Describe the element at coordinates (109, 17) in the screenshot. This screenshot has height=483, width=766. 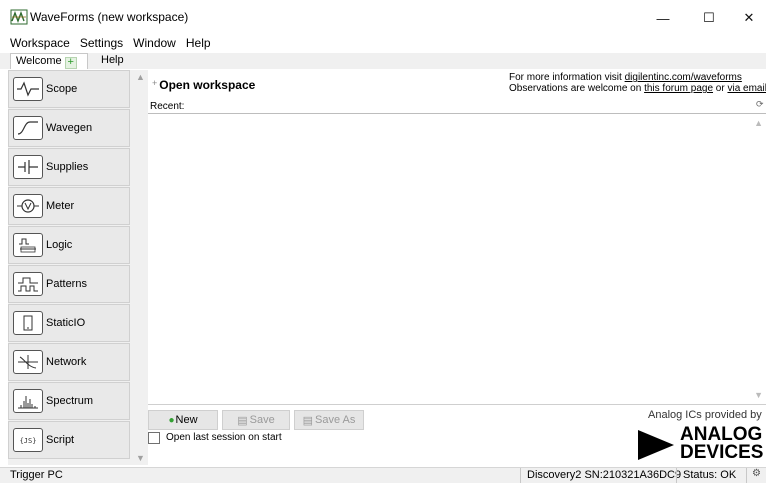
I see `window-title: WaveForms (new workspace)` at that location.